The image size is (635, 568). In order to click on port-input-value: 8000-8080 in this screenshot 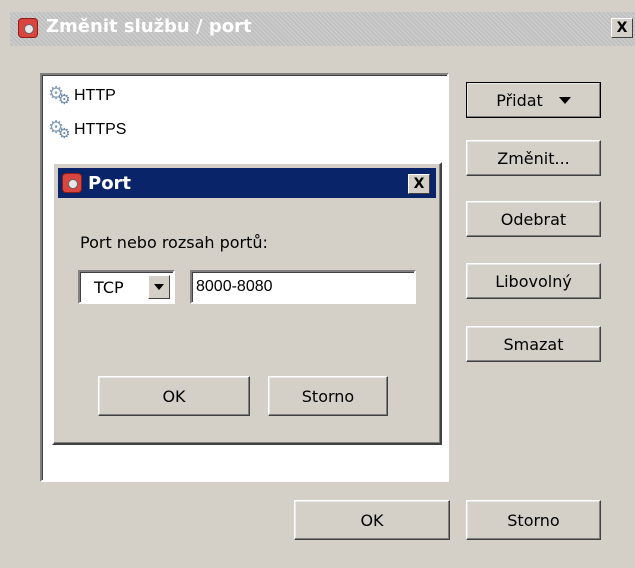, I will do `click(234, 286)`.